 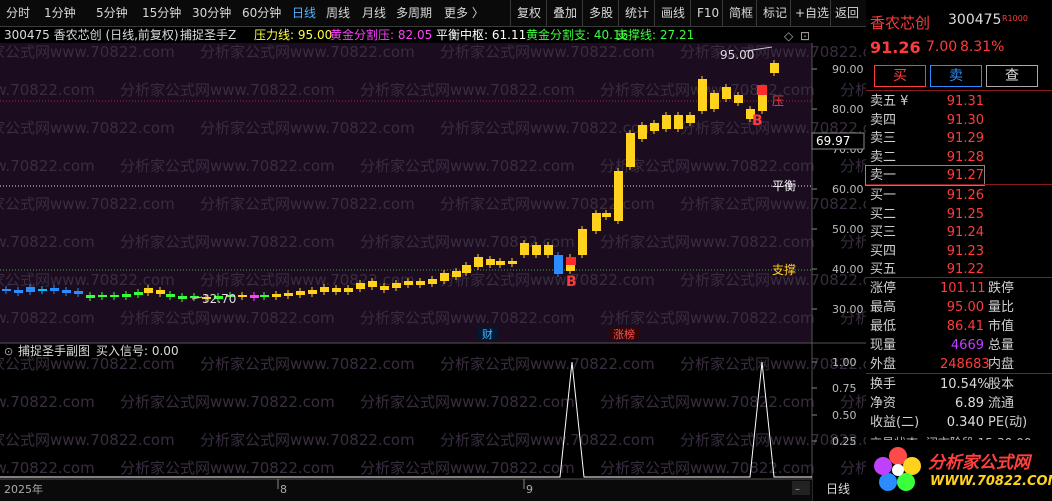 I want to click on period-tab-1min: 1分钟, so click(x=60, y=13).